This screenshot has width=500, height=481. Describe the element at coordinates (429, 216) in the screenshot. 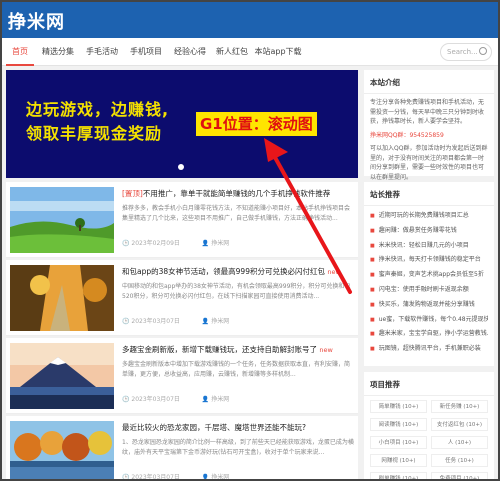

I see `recommend-item: 近期可玩的长期免费赚钱项目汇总` at that location.